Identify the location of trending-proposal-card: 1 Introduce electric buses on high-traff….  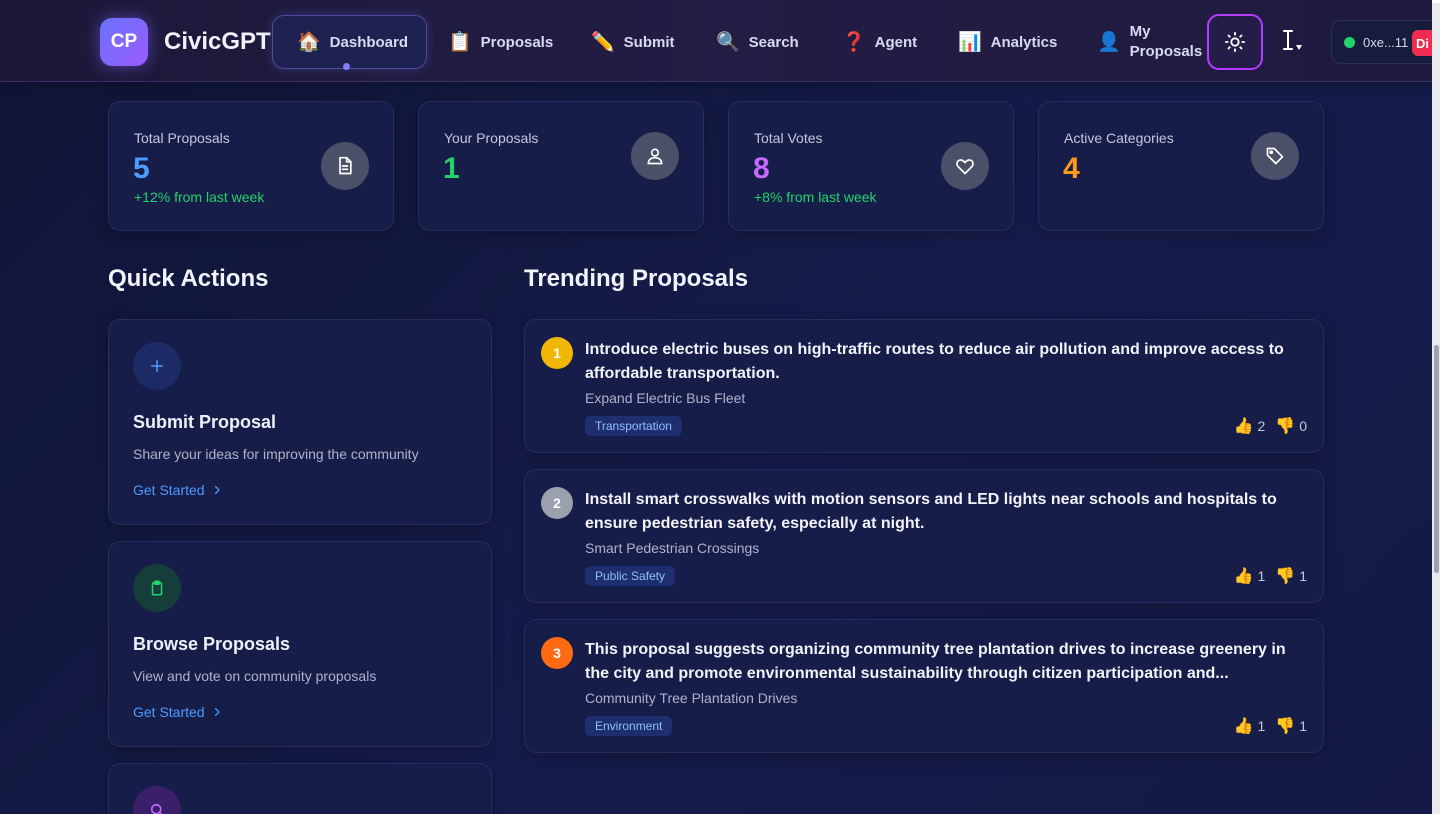
(924, 386).